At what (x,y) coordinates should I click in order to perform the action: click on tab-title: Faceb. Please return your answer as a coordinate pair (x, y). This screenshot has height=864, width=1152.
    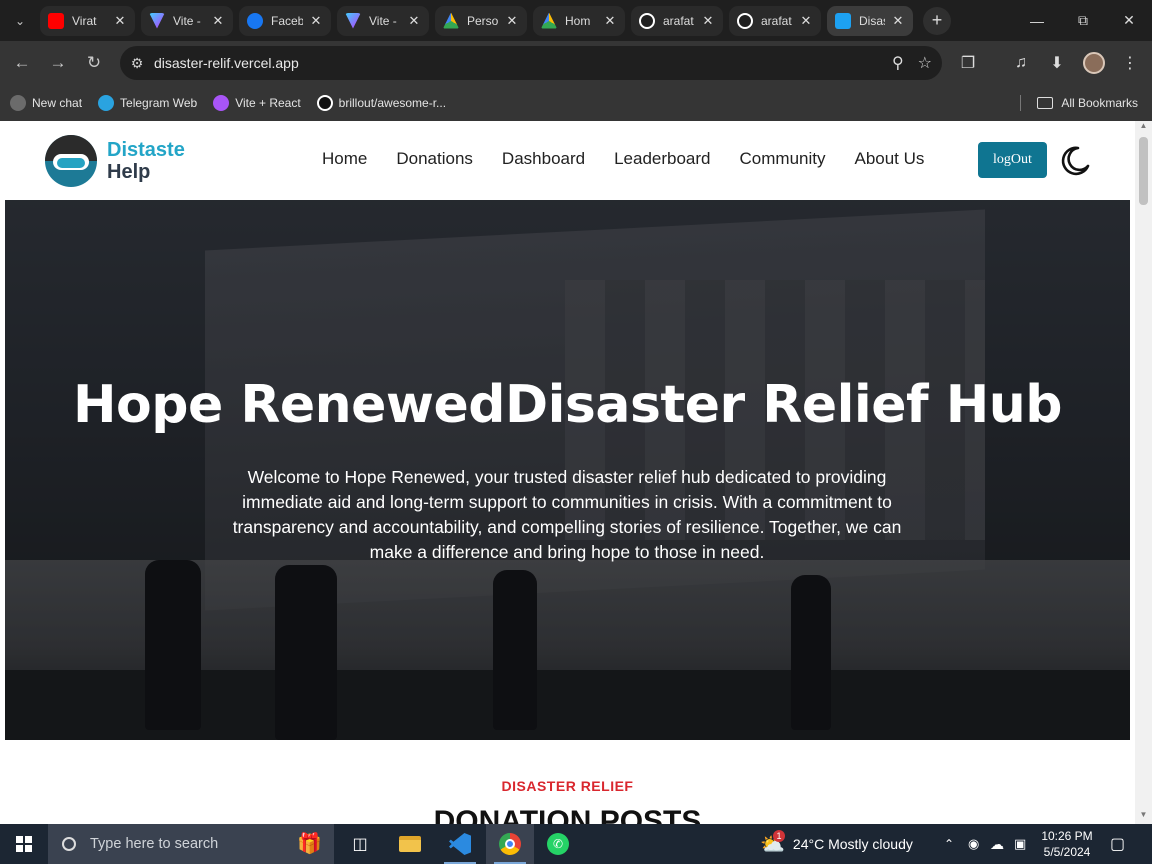
    Looking at the image, I should click on (287, 20).